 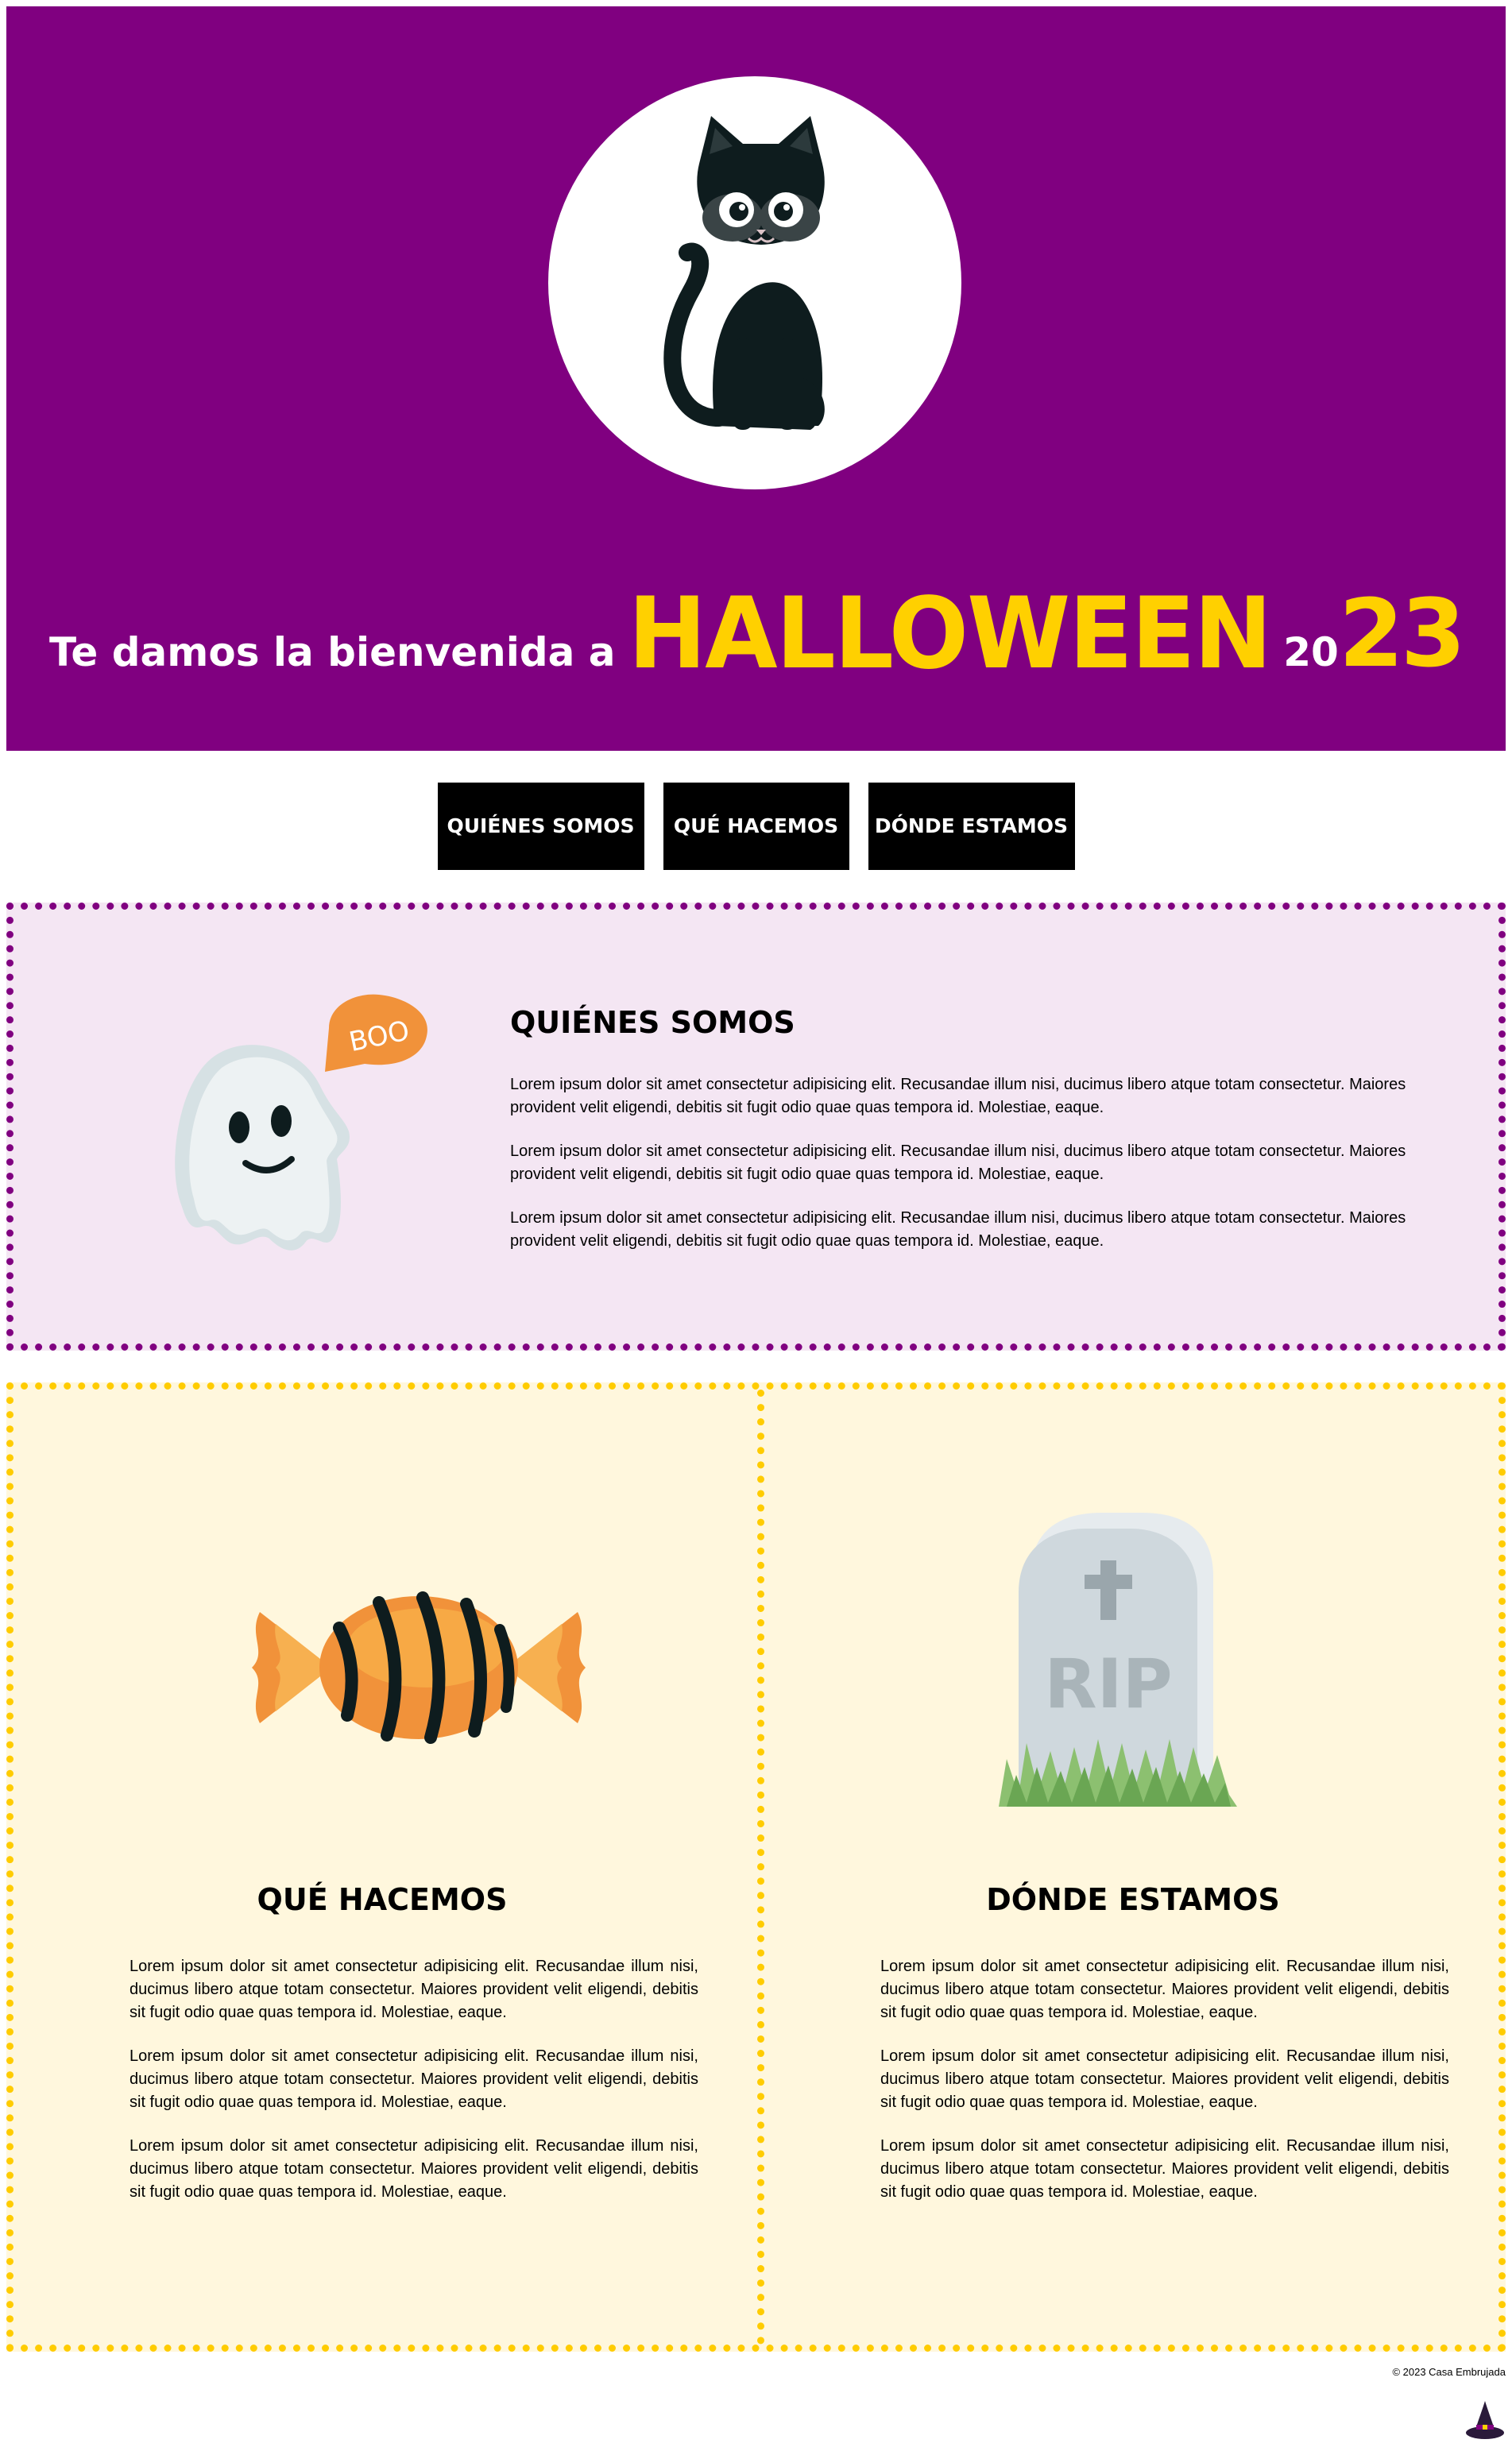 I want to click on moon-circle, so click(x=754, y=282).